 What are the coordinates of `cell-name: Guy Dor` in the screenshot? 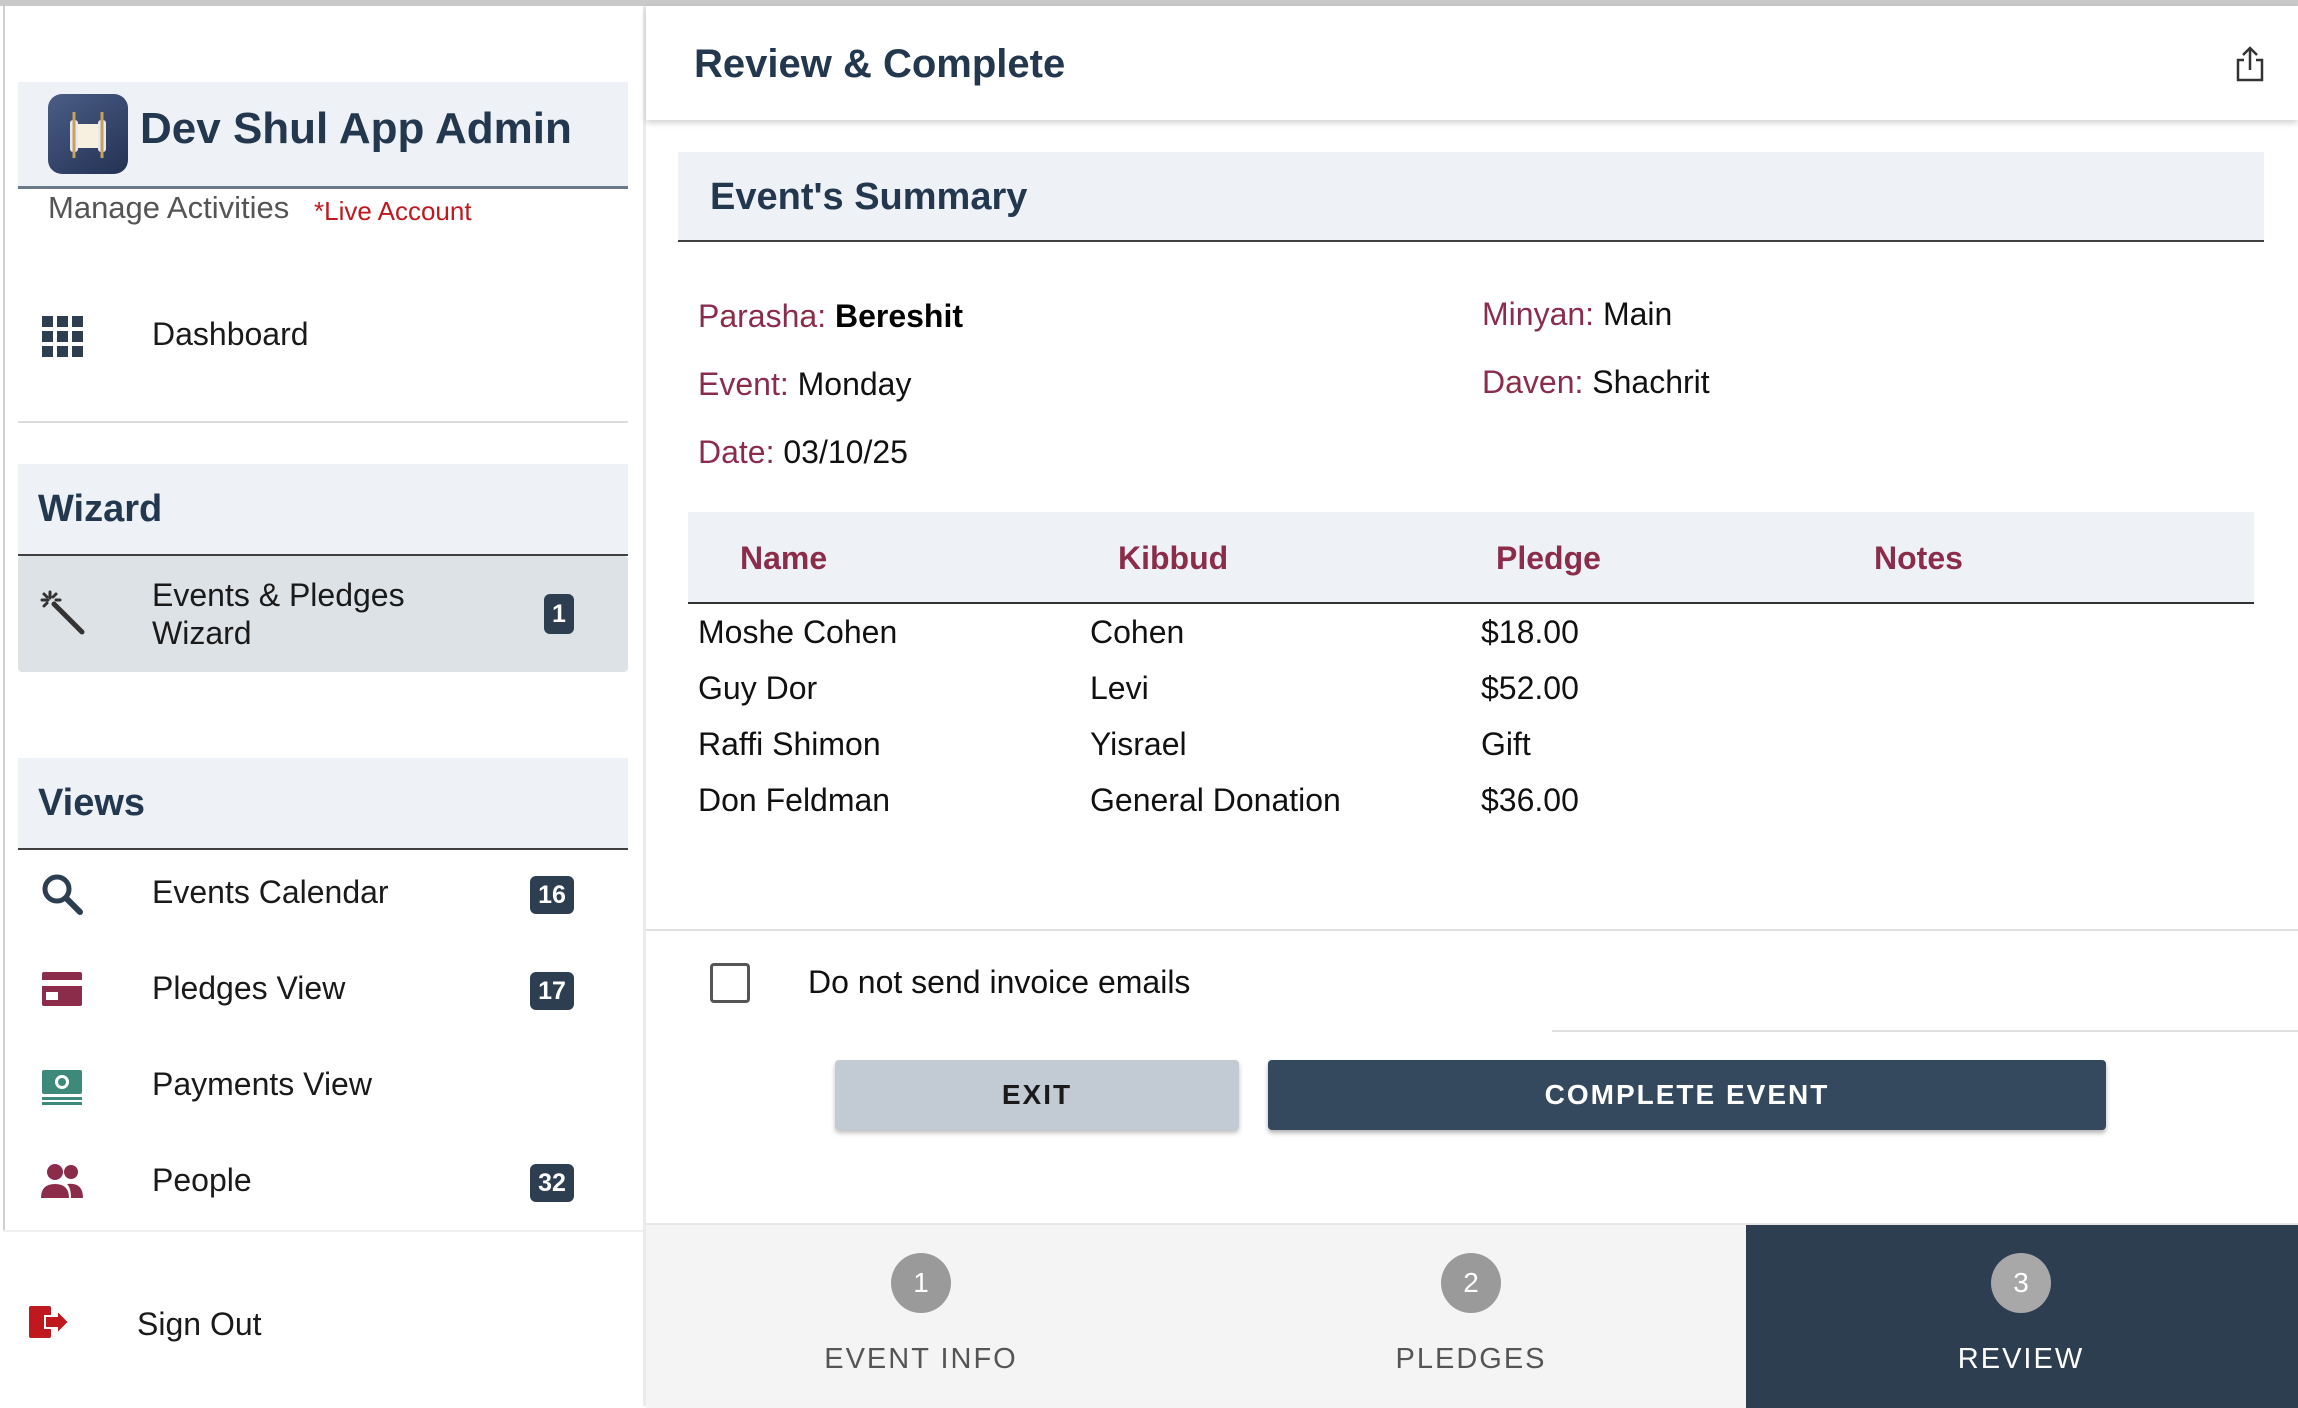 It's located at (758, 688).